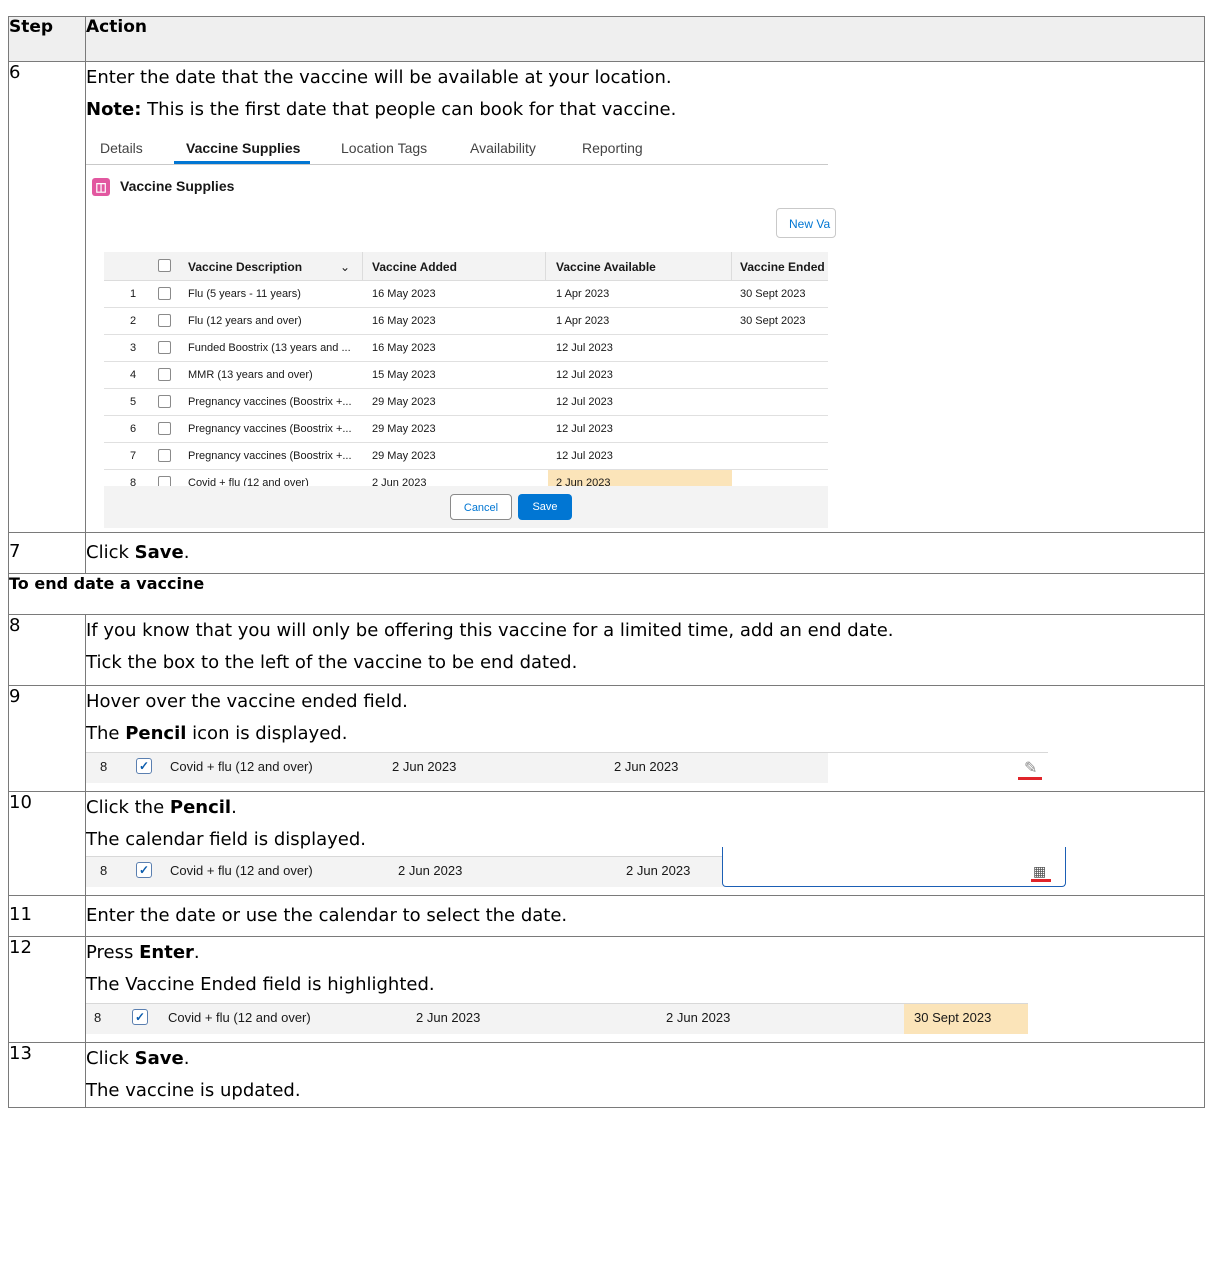  Describe the element at coordinates (545, 507) in the screenshot. I see `save-button: Save` at that location.